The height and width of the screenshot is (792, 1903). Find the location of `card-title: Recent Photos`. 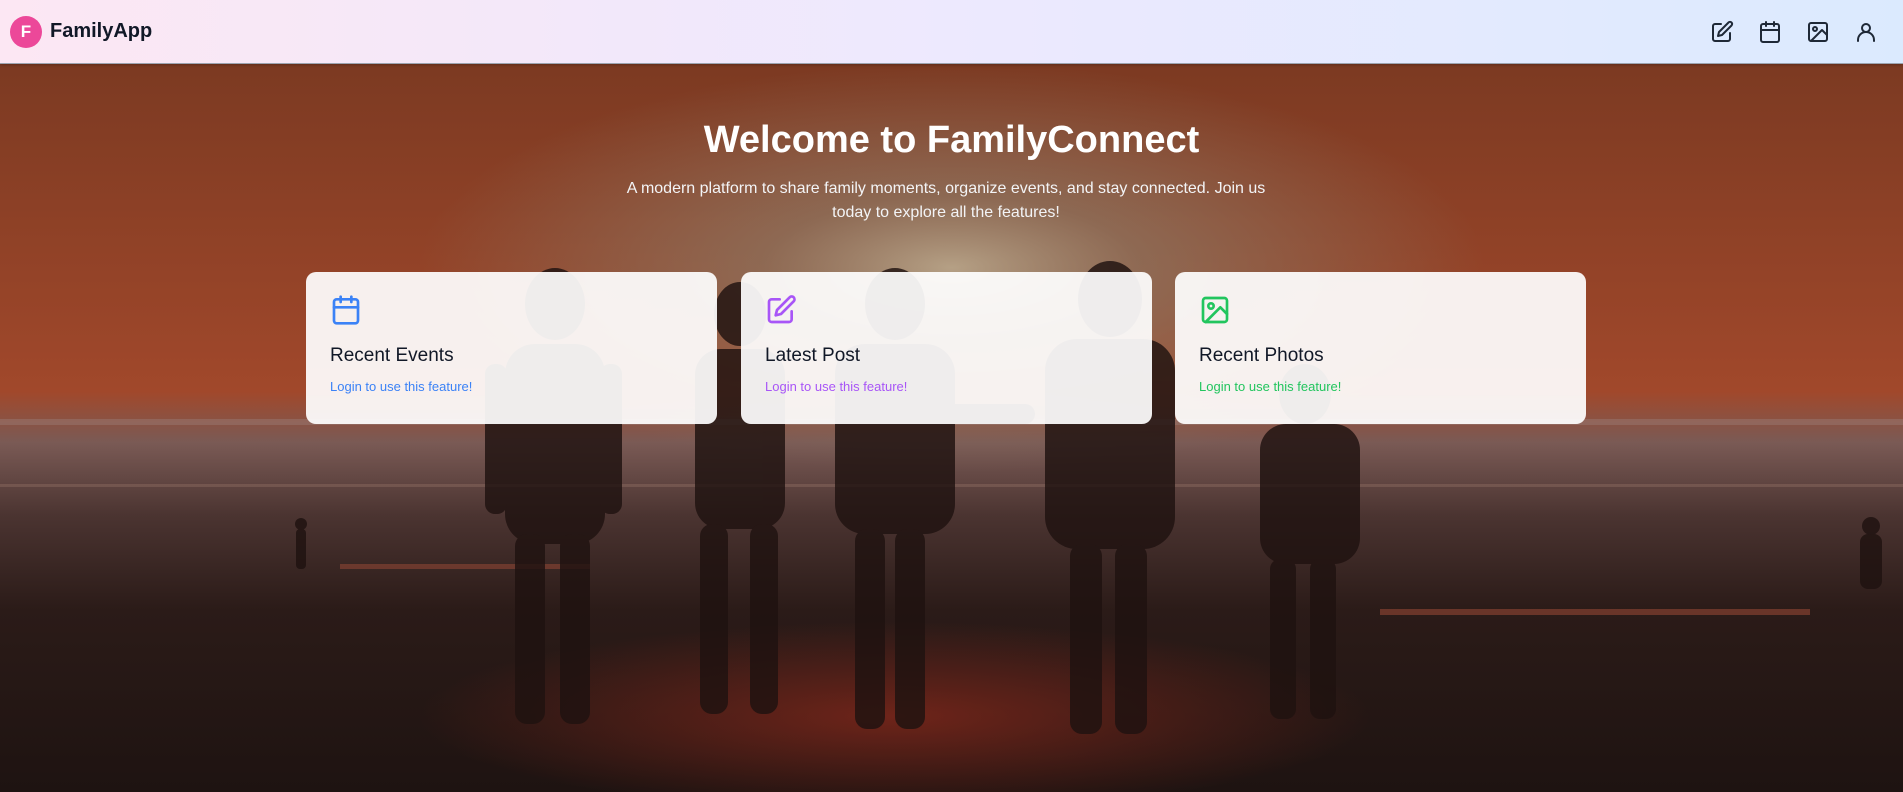

card-title: Recent Photos is located at coordinates (1261, 355).